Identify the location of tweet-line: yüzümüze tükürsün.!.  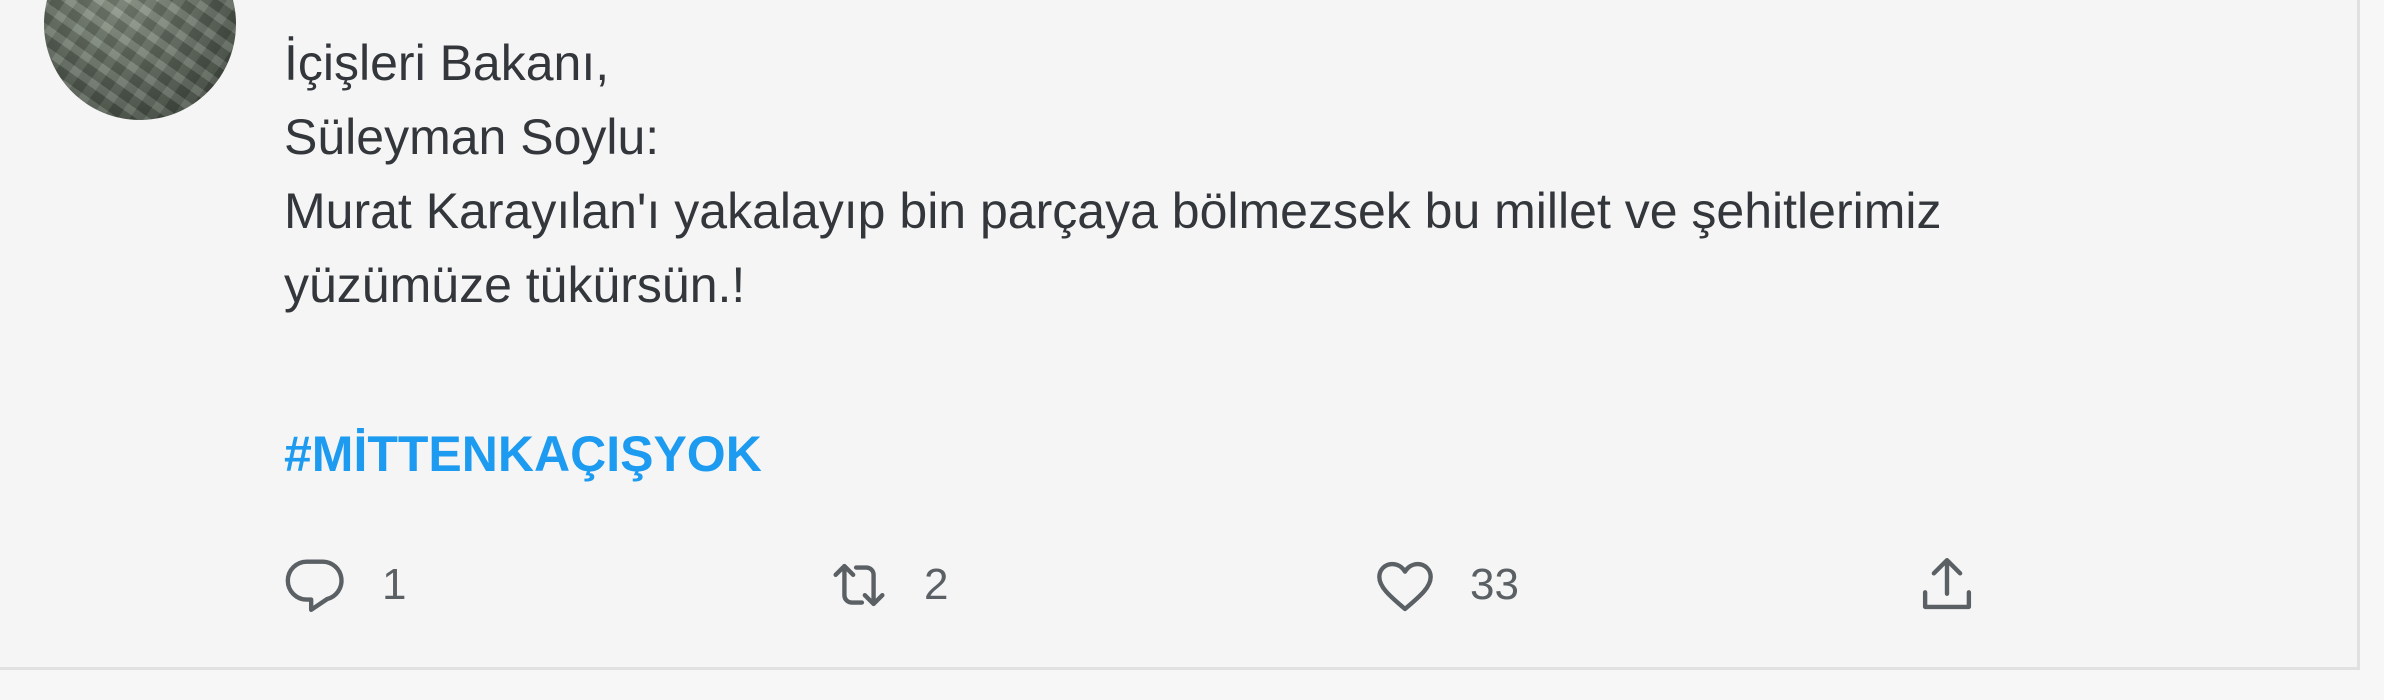
(515, 285).